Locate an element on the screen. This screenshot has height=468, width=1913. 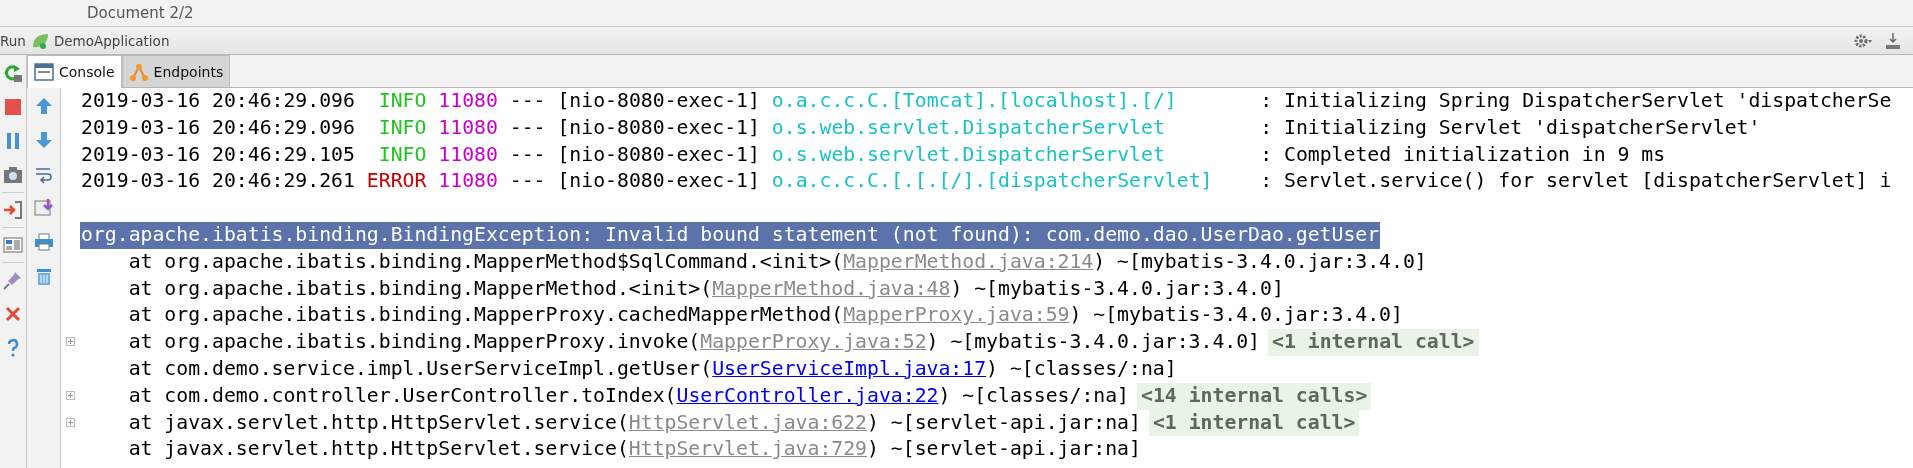
file-link: UserController.java:22 is located at coordinates (807, 395).